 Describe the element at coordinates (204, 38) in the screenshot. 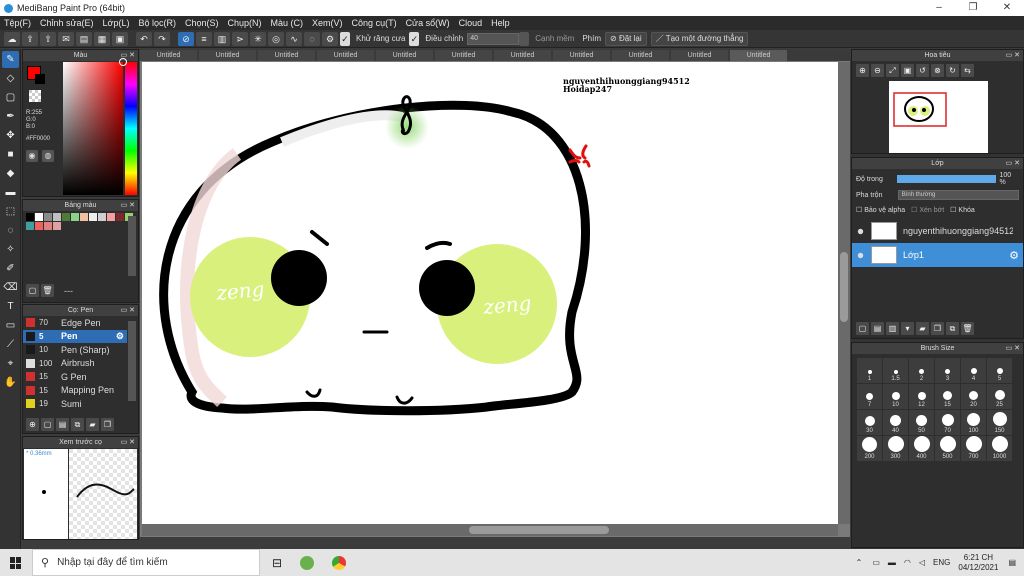

I see `snap-parallel-icon: ≡` at that location.